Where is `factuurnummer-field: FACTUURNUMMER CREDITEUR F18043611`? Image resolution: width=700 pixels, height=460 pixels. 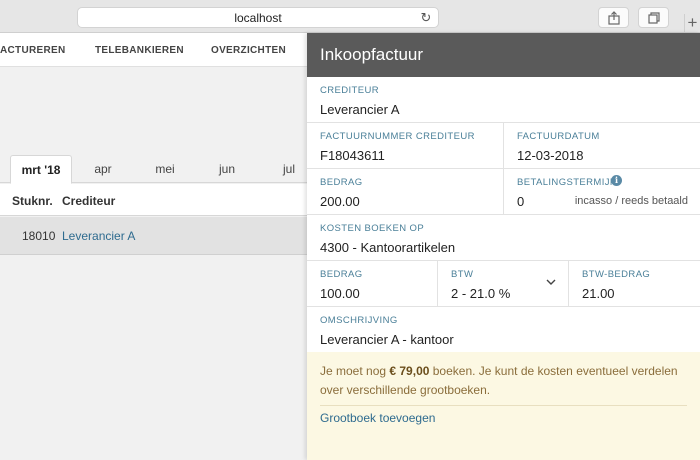
factuurnummer-field: FACTUURNUMMER CREDITEUR F18043611 is located at coordinates (405, 146).